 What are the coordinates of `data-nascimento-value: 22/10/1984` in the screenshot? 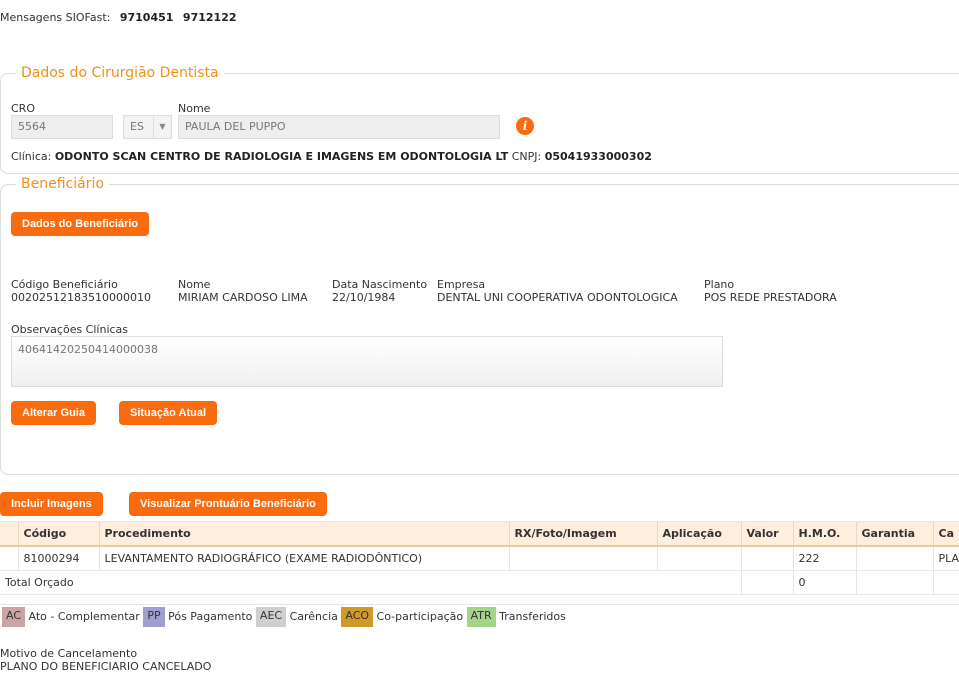 It's located at (364, 297).